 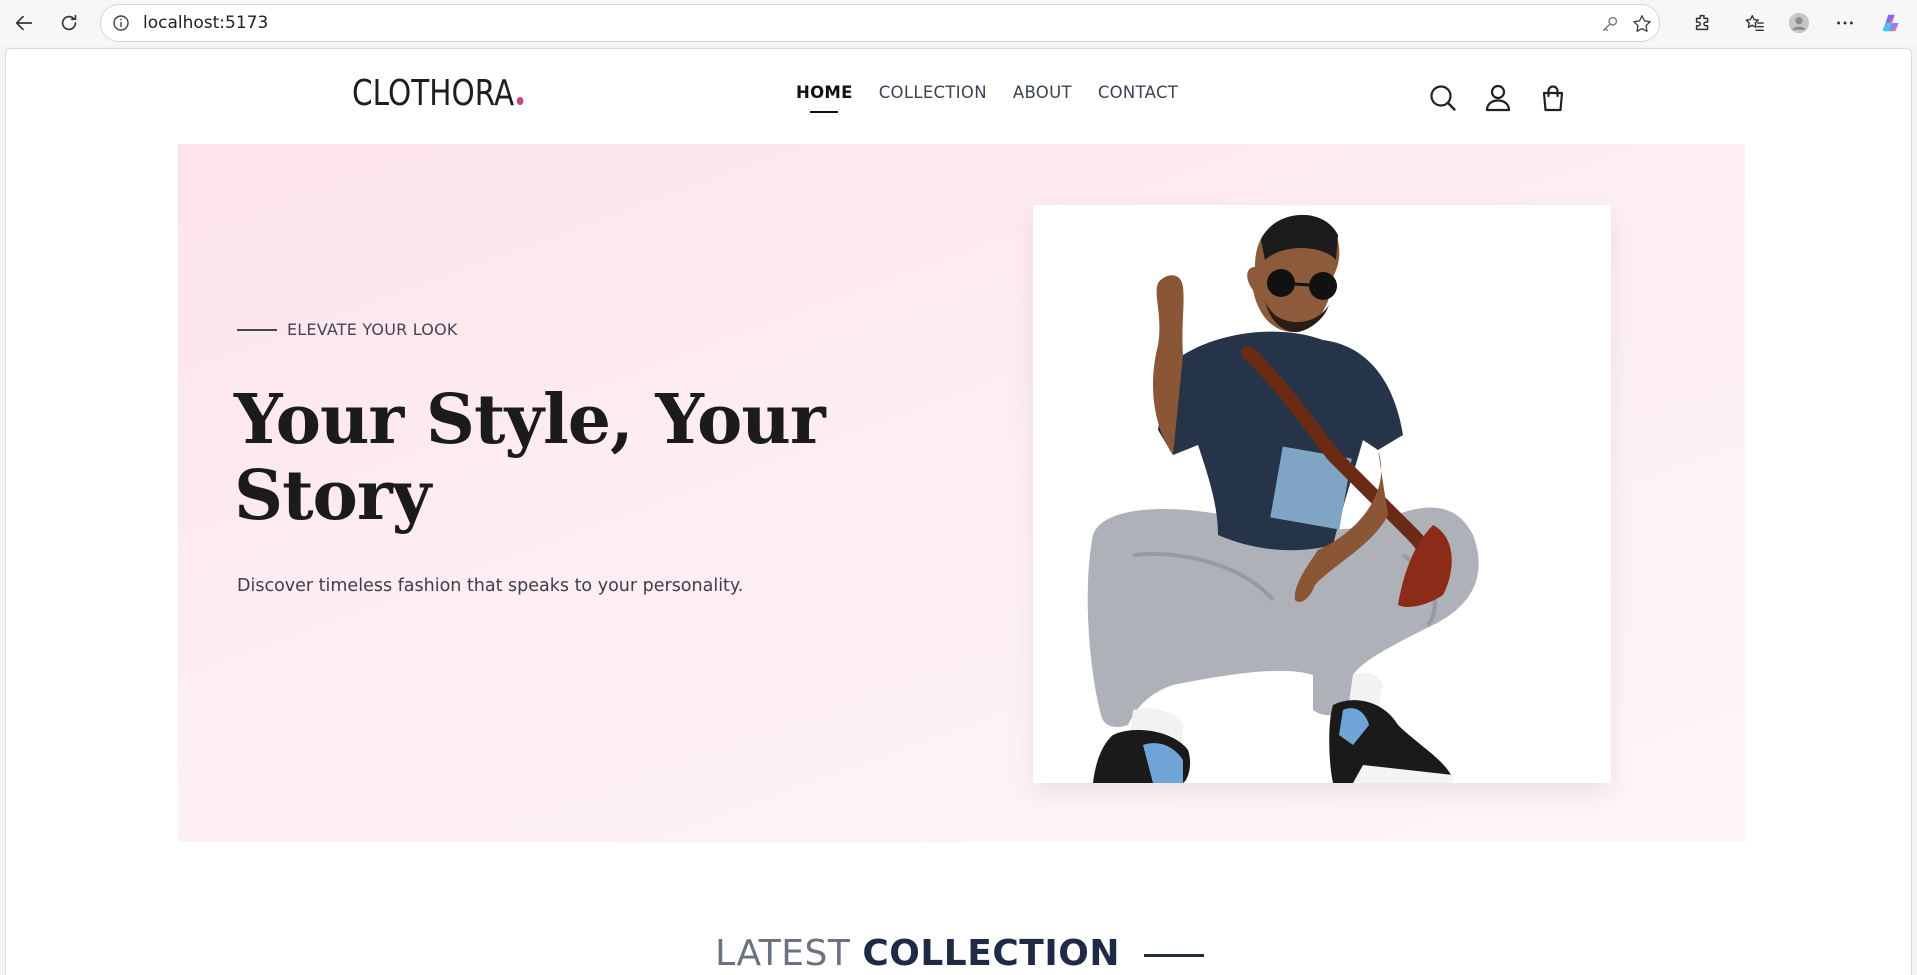 I want to click on extensions-icon, so click(x=1702, y=22).